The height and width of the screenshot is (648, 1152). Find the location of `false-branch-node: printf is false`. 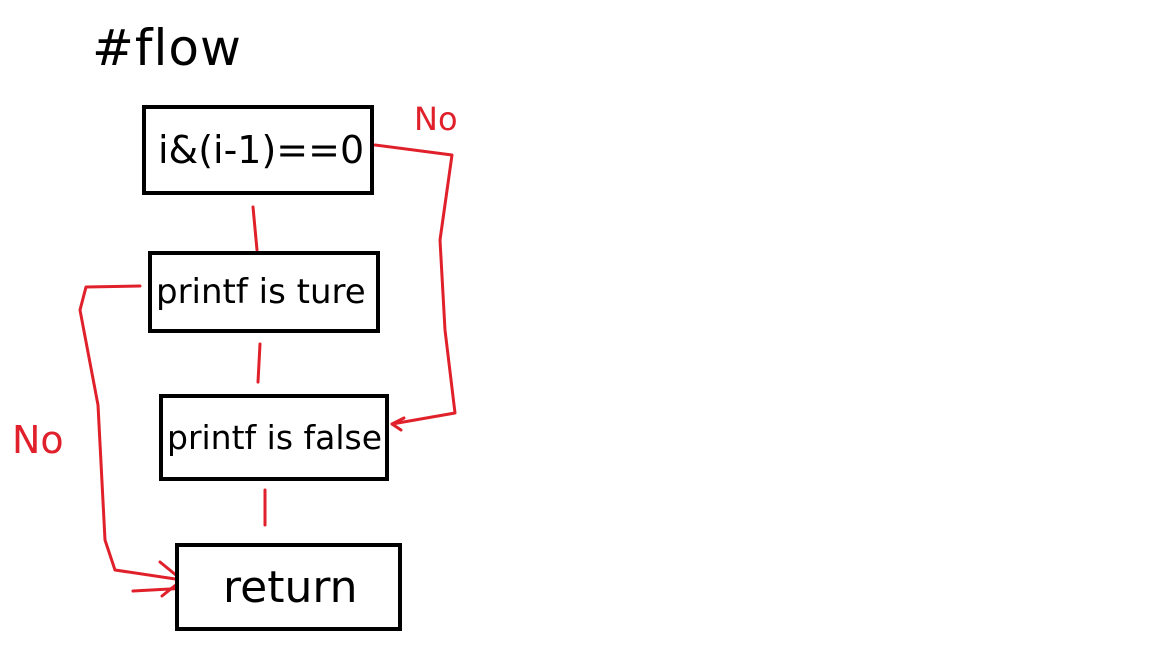

false-branch-node: printf is false is located at coordinates (274, 437).